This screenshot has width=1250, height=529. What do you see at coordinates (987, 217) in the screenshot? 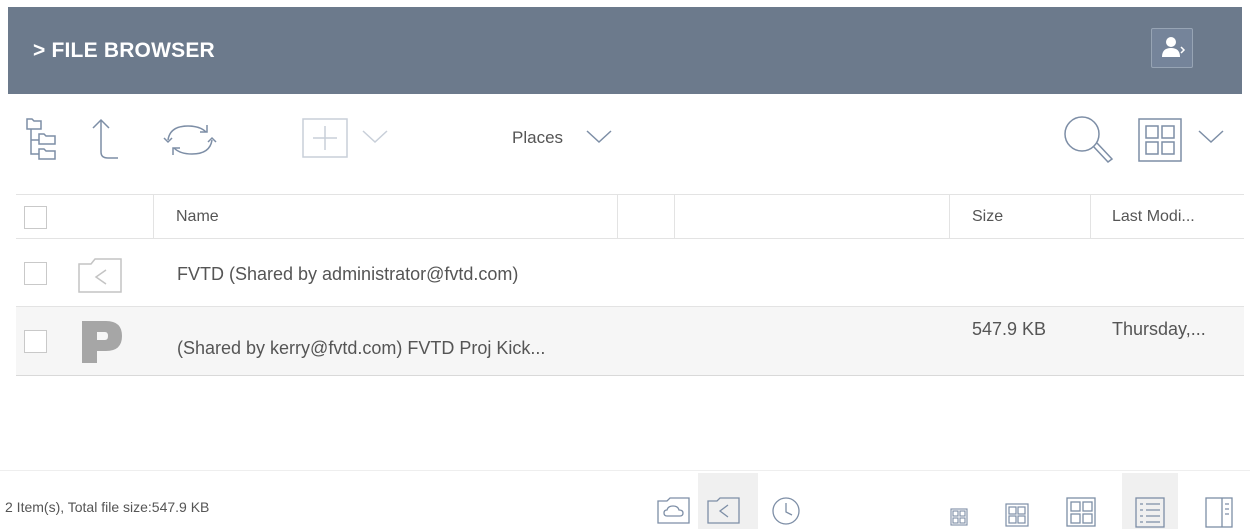
I see `column-header-size: Size` at bounding box center [987, 217].